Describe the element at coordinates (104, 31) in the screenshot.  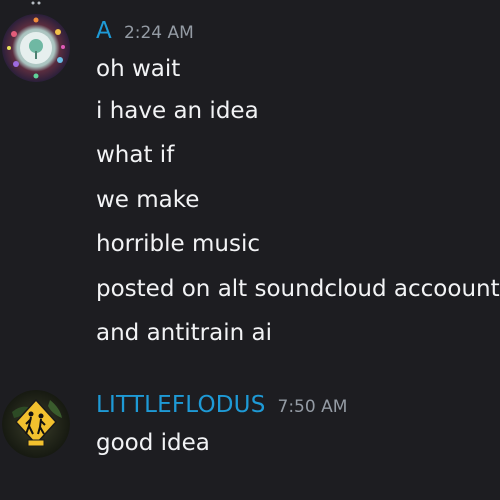
I see `username: A` at that location.